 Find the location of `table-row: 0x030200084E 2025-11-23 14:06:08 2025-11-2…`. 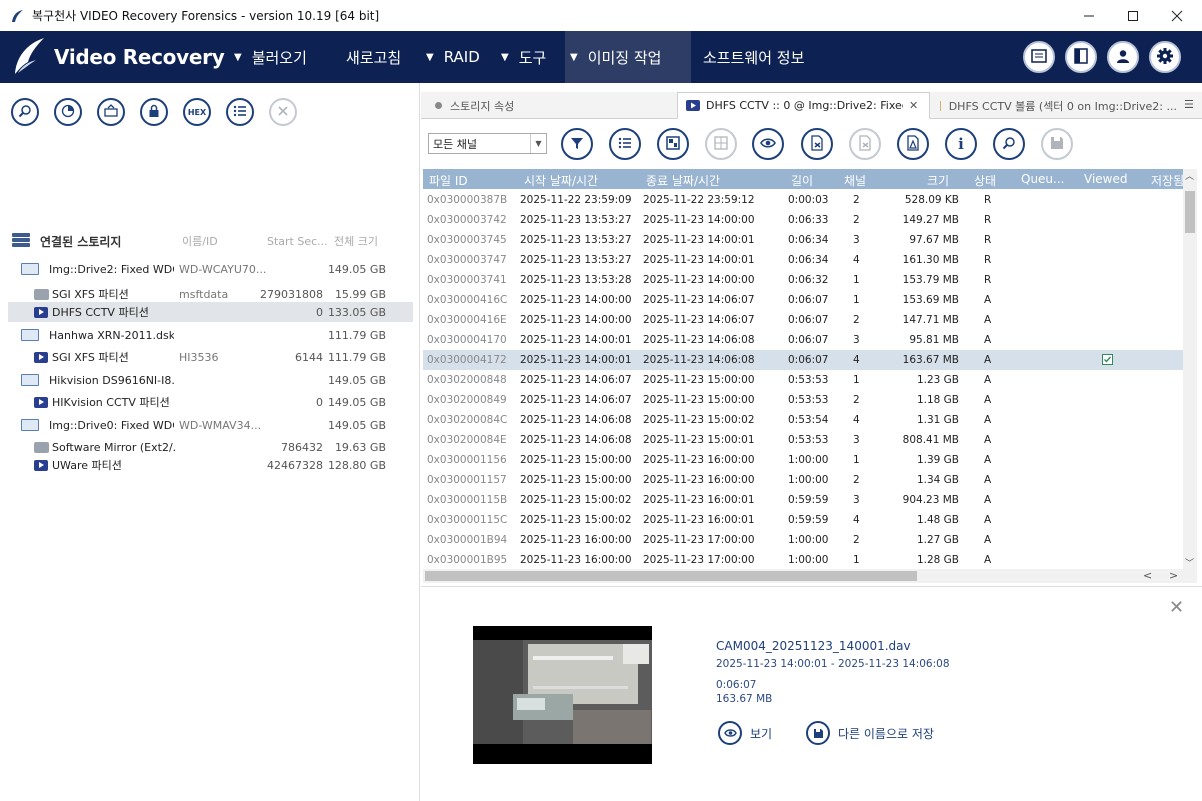

table-row: 0x030200084E 2025-11-23 14:06:08 2025-11-2… is located at coordinates (803, 440).